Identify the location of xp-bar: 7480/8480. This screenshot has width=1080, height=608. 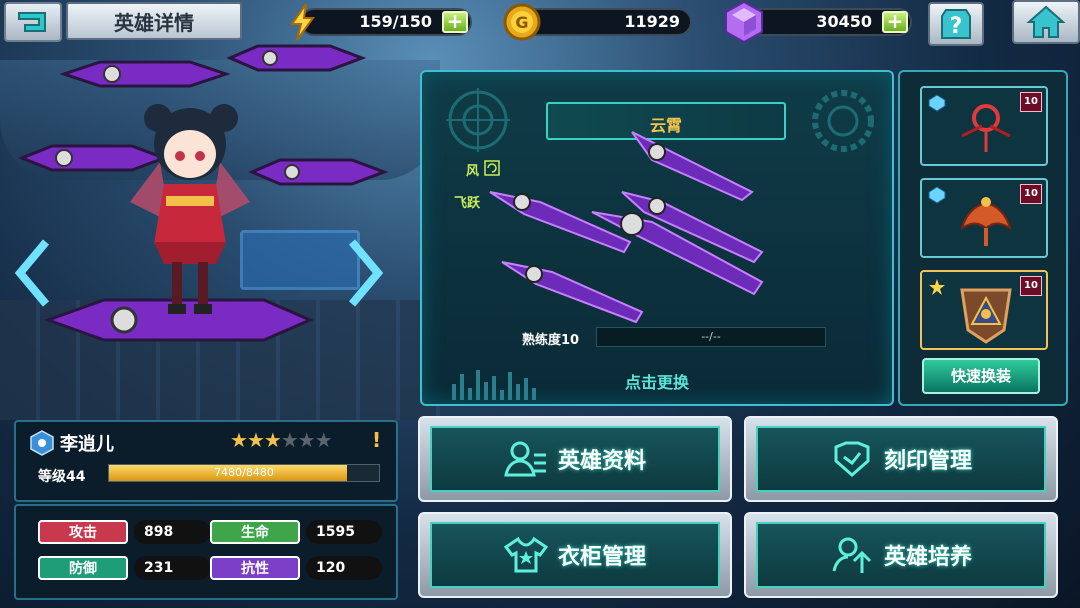
(244, 473).